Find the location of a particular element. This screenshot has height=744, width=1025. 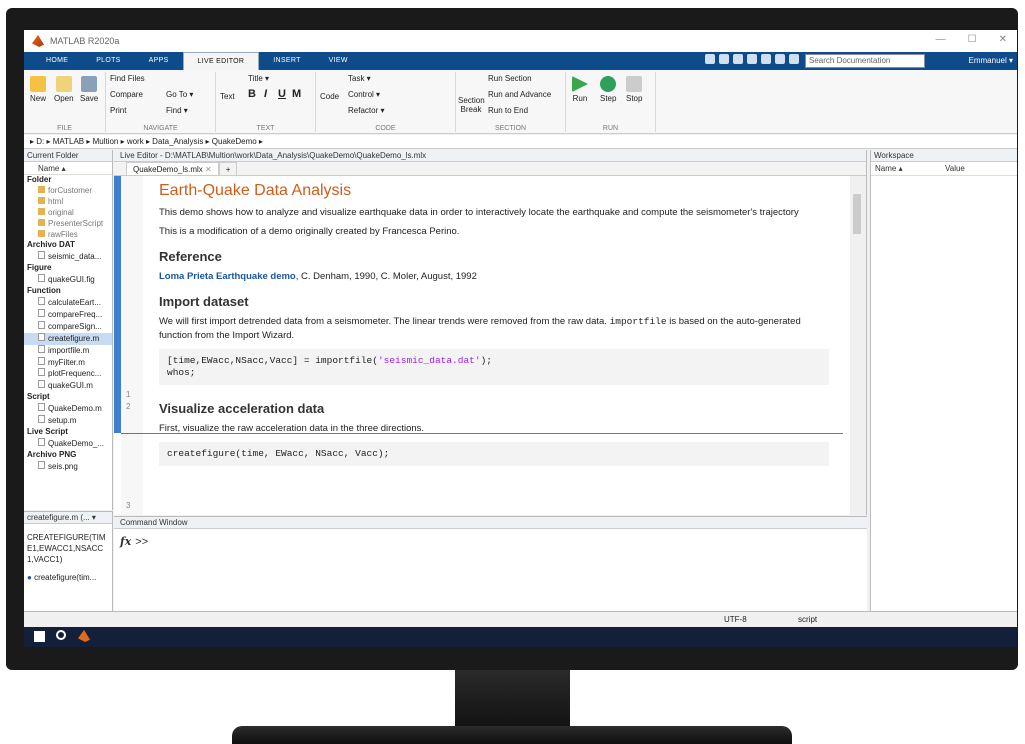

minimize-icon: — is located at coordinates (941, 39).